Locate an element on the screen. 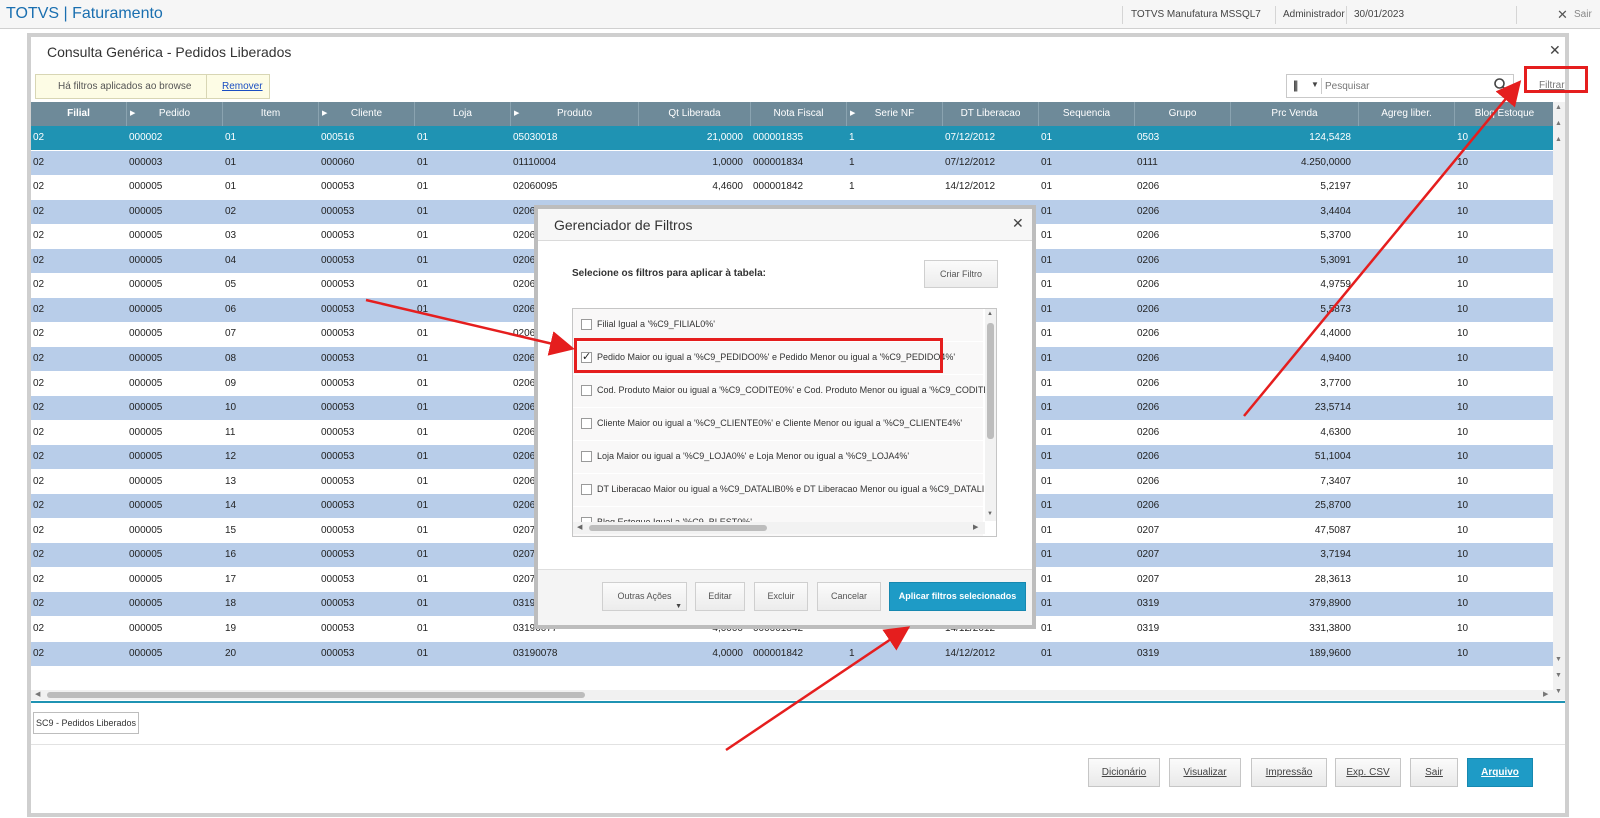 Image resolution: width=1600 pixels, height=818 pixels. filter-list-vscroll: ▲ ▼ is located at coordinates (990, 415).